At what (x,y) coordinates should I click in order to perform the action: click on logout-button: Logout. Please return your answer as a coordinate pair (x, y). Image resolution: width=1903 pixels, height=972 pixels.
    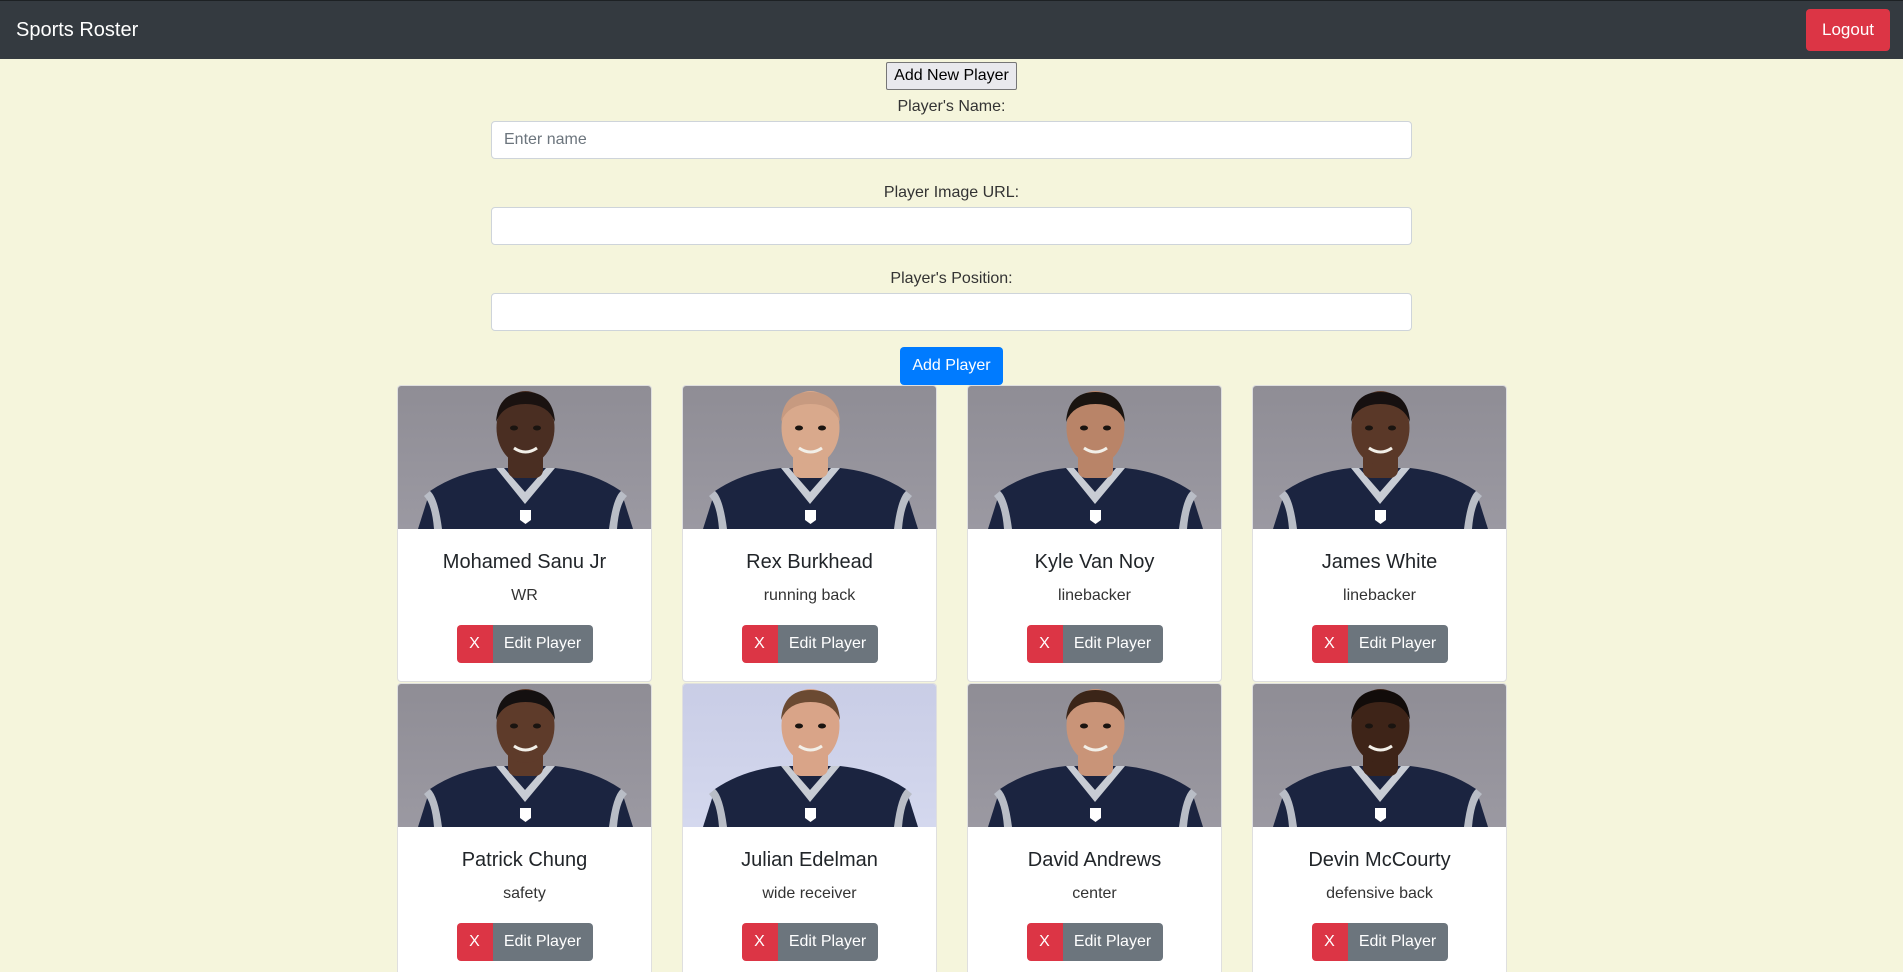
    Looking at the image, I should click on (1848, 30).